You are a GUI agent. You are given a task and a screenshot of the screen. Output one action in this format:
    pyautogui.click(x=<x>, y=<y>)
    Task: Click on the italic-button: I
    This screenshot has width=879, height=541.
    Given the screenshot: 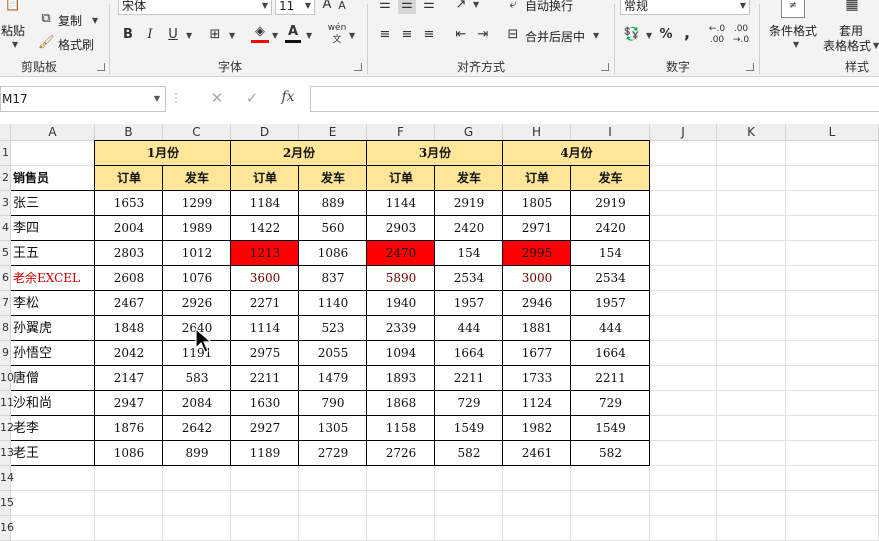 What is the action you would take?
    pyautogui.click(x=150, y=35)
    